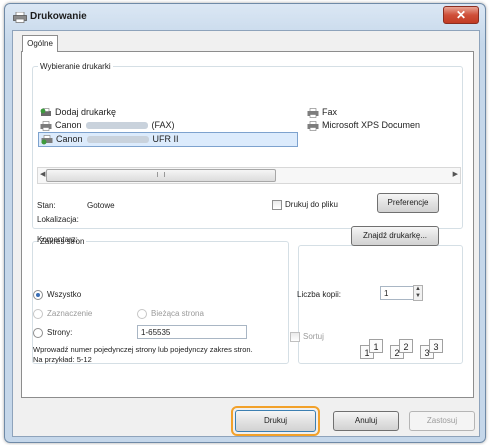 This screenshot has height=445, width=490. What do you see at coordinates (330, 112) in the screenshot?
I see `printer-name: Fax` at bounding box center [330, 112].